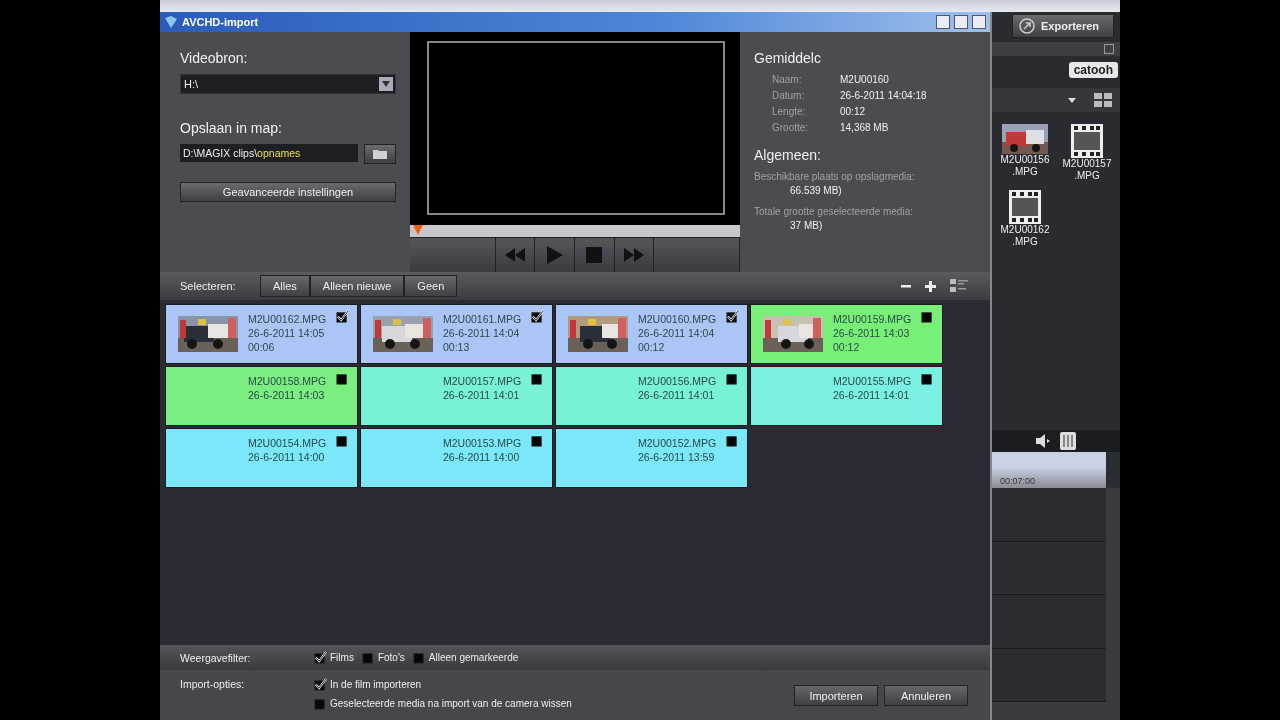 The height and width of the screenshot is (720, 1280). I want to click on section-heading: Algemeen:, so click(788, 155).